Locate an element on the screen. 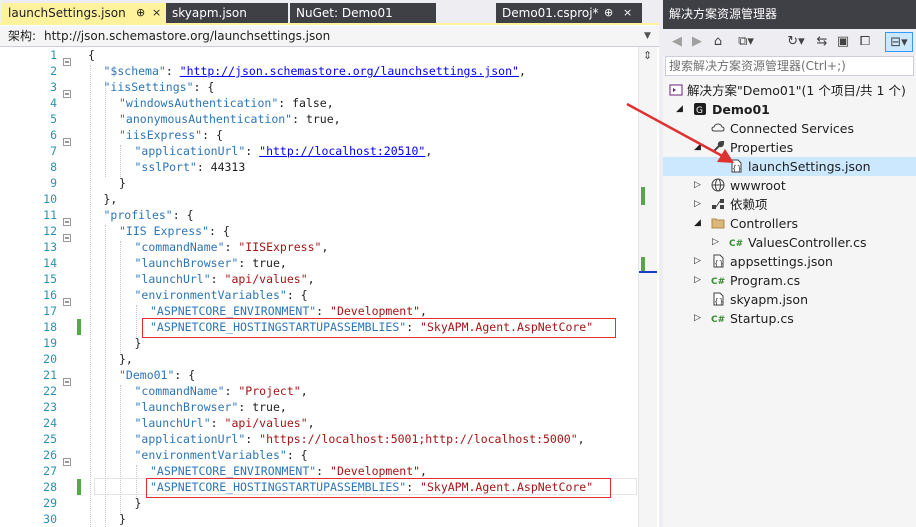 The image size is (916, 527). annotation-arrow is located at coordinates (680, 132).